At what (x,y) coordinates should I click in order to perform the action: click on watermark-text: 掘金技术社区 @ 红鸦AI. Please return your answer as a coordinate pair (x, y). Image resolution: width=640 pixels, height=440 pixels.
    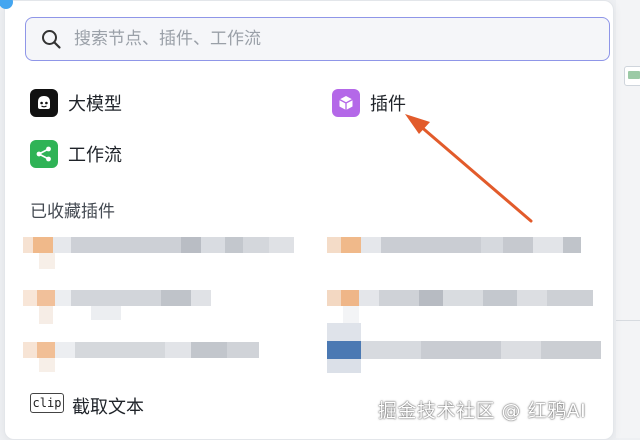
    Looking at the image, I should click on (482, 411).